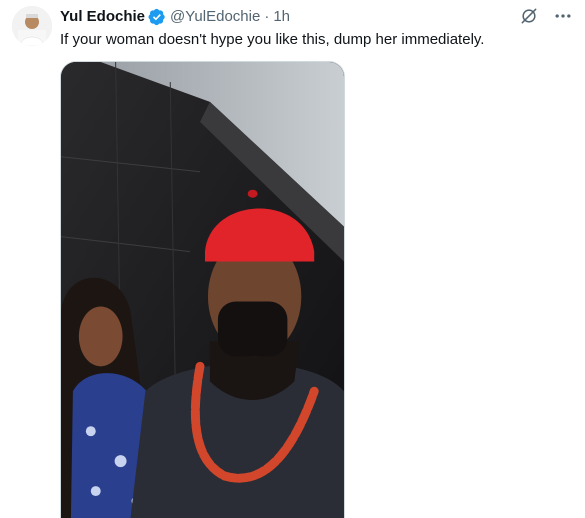 The height and width of the screenshot is (518, 585). I want to click on avatar, so click(32, 26).